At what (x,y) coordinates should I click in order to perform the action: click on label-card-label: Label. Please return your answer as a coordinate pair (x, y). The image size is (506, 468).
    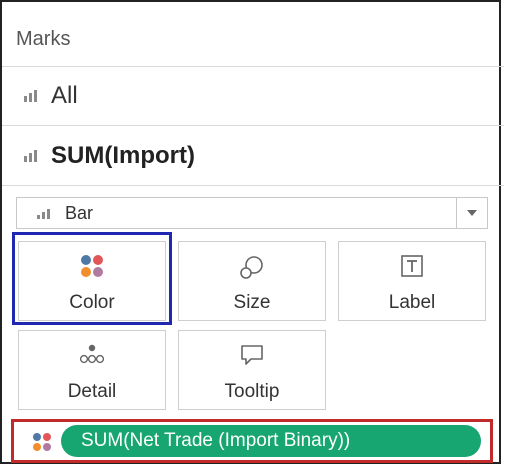
    Looking at the image, I should click on (412, 302).